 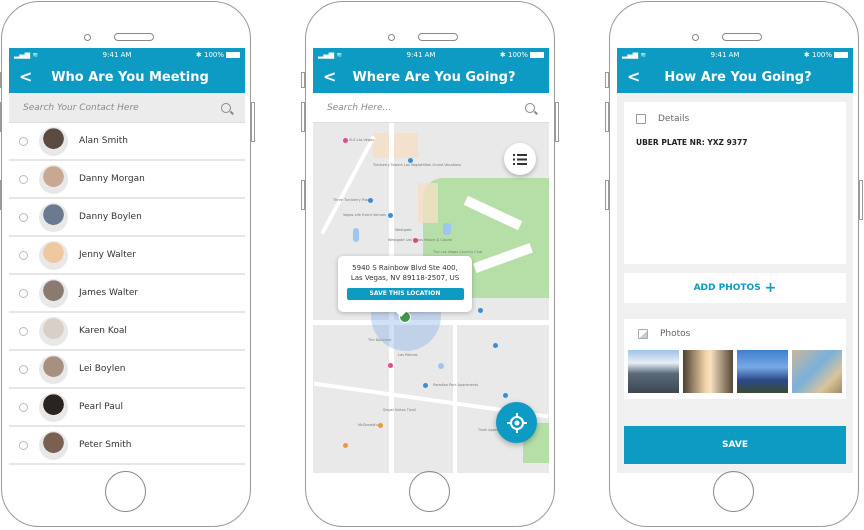 I want to click on app-header: < Who Are You Meeting, so click(x=127, y=77).